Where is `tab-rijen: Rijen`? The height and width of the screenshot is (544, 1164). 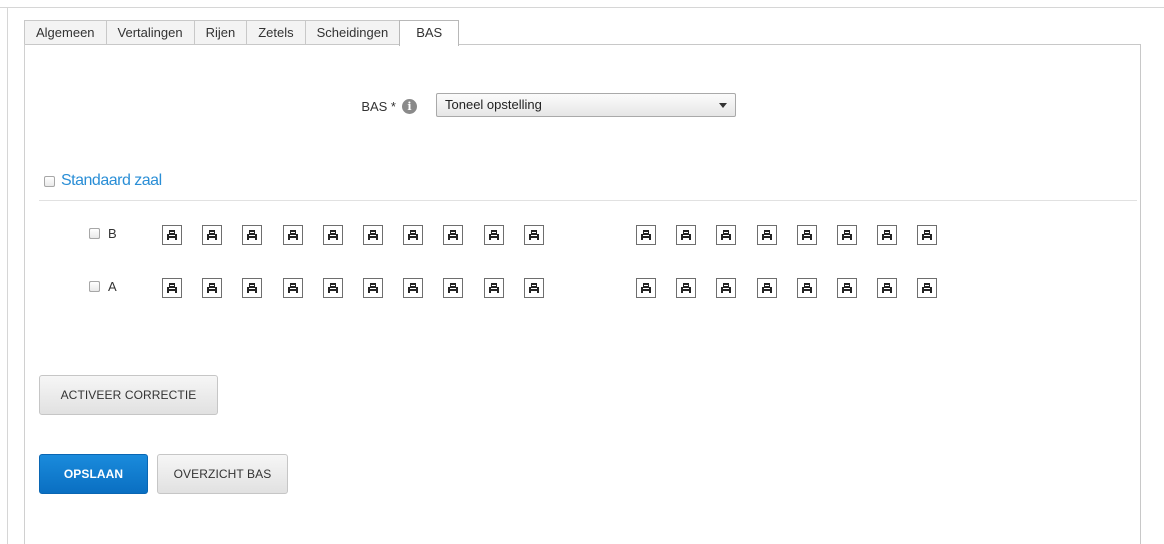
tab-rijen: Rijen is located at coordinates (220, 32).